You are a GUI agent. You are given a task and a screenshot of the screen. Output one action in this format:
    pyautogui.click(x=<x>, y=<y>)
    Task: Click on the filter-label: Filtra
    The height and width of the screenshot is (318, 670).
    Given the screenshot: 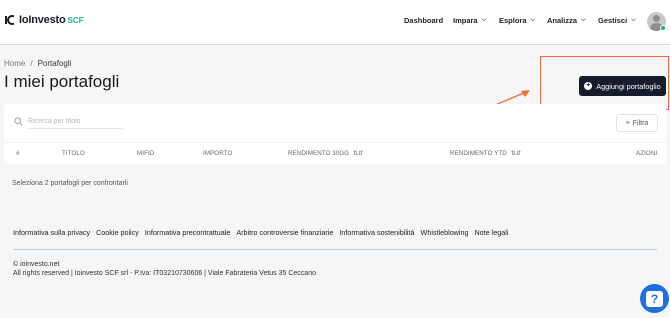 What is the action you would take?
    pyautogui.click(x=640, y=123)
    